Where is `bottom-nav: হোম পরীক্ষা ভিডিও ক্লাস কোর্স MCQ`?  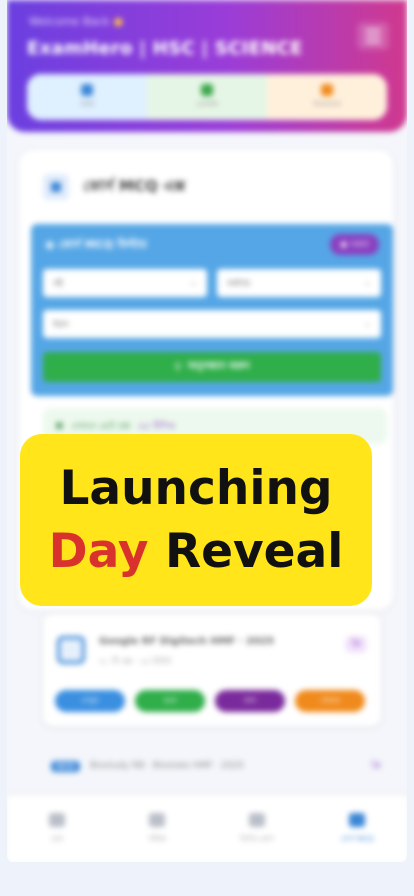
bottom-nav: হোম পরীক্ষা ভিডিও ক্লাস কোর্স MCQ is located at coordinates (207, 828).